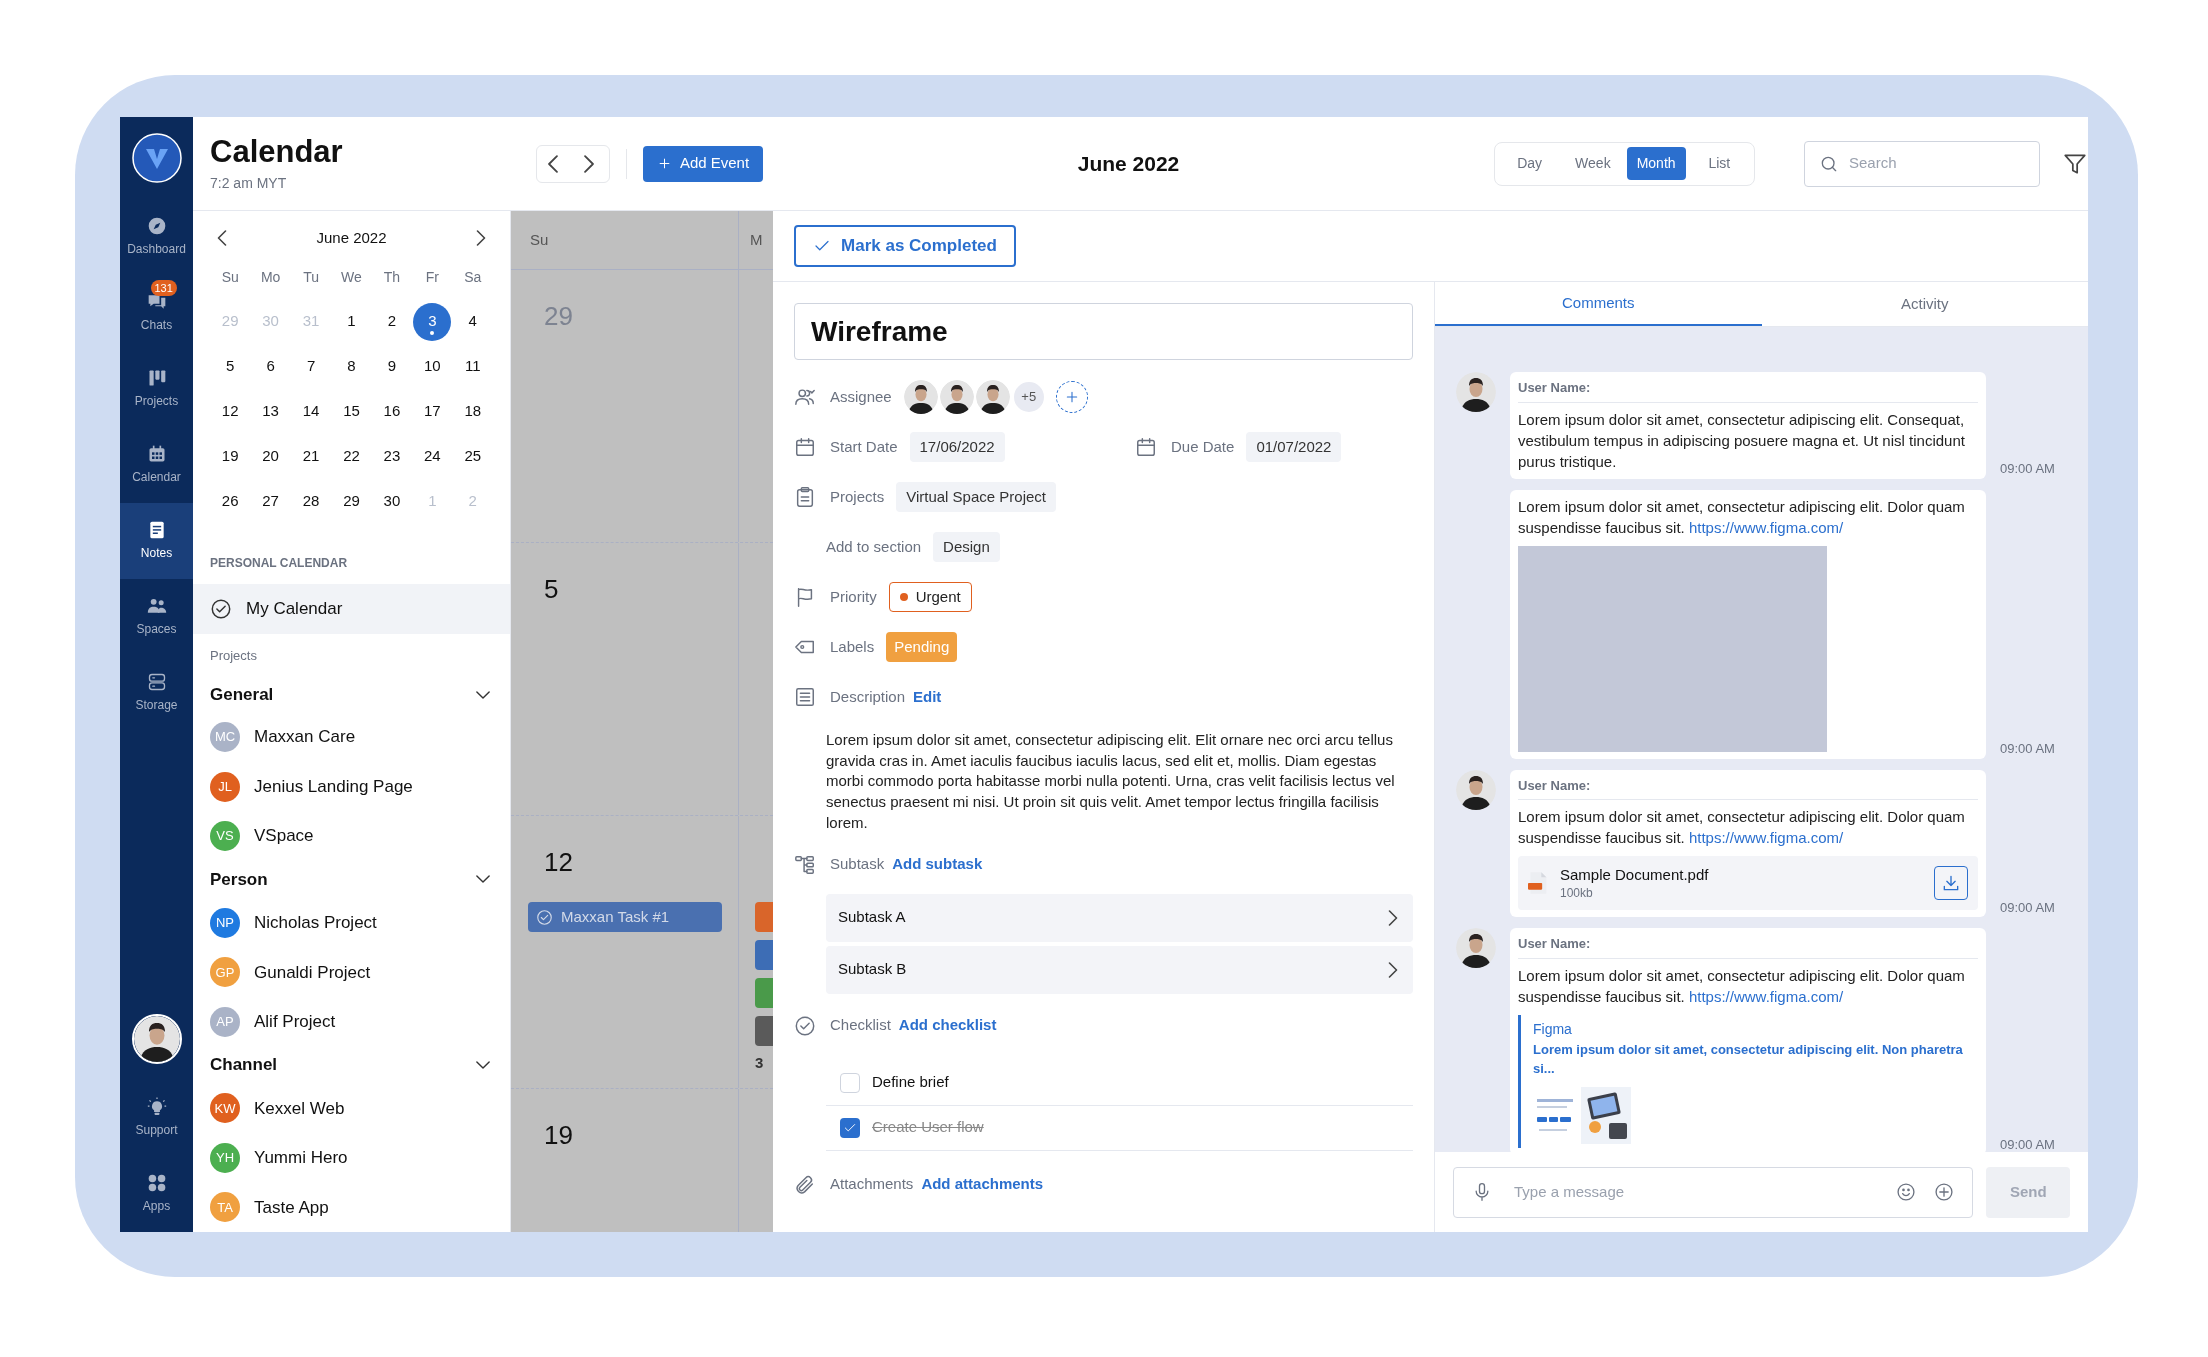 The image size is (2208, 1357). I want to click on group-header: General, so click(351, 695).